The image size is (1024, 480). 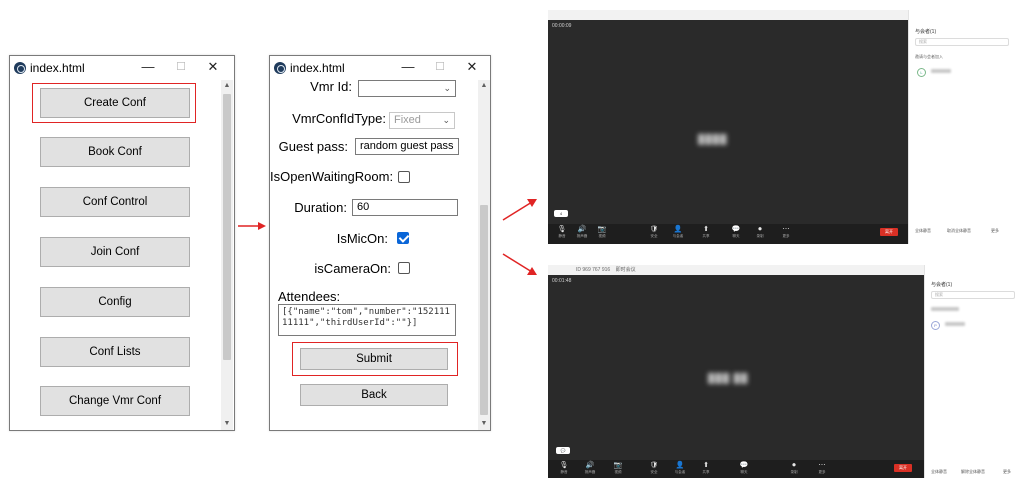 I want to click on unmute-all-button: 解除全体静音, so click(x=973, y=472).